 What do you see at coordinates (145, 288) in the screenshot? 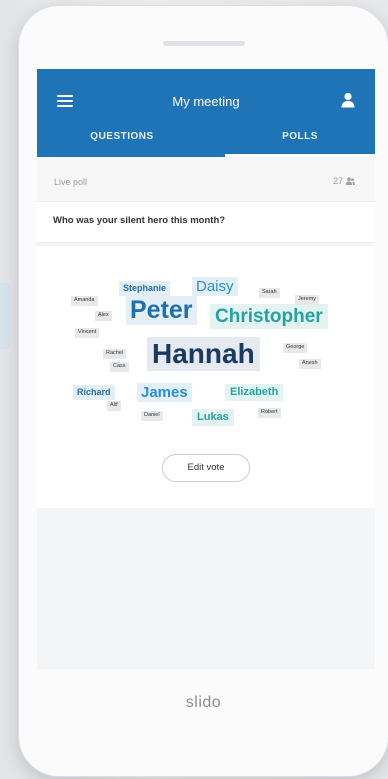
I see `cloud-word-stephanie: Stephanie` at bounding box center [145, 288].